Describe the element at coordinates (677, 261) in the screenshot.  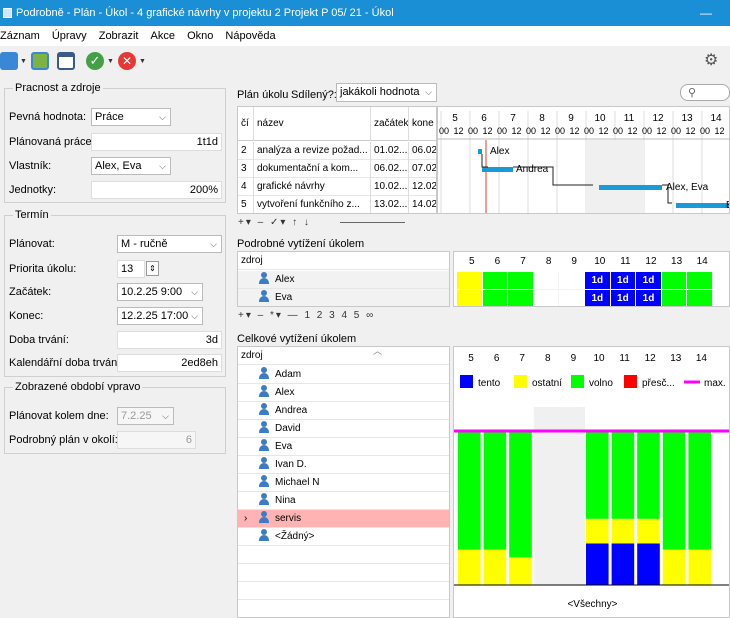
I see `detail-day-label: 13` at that location.